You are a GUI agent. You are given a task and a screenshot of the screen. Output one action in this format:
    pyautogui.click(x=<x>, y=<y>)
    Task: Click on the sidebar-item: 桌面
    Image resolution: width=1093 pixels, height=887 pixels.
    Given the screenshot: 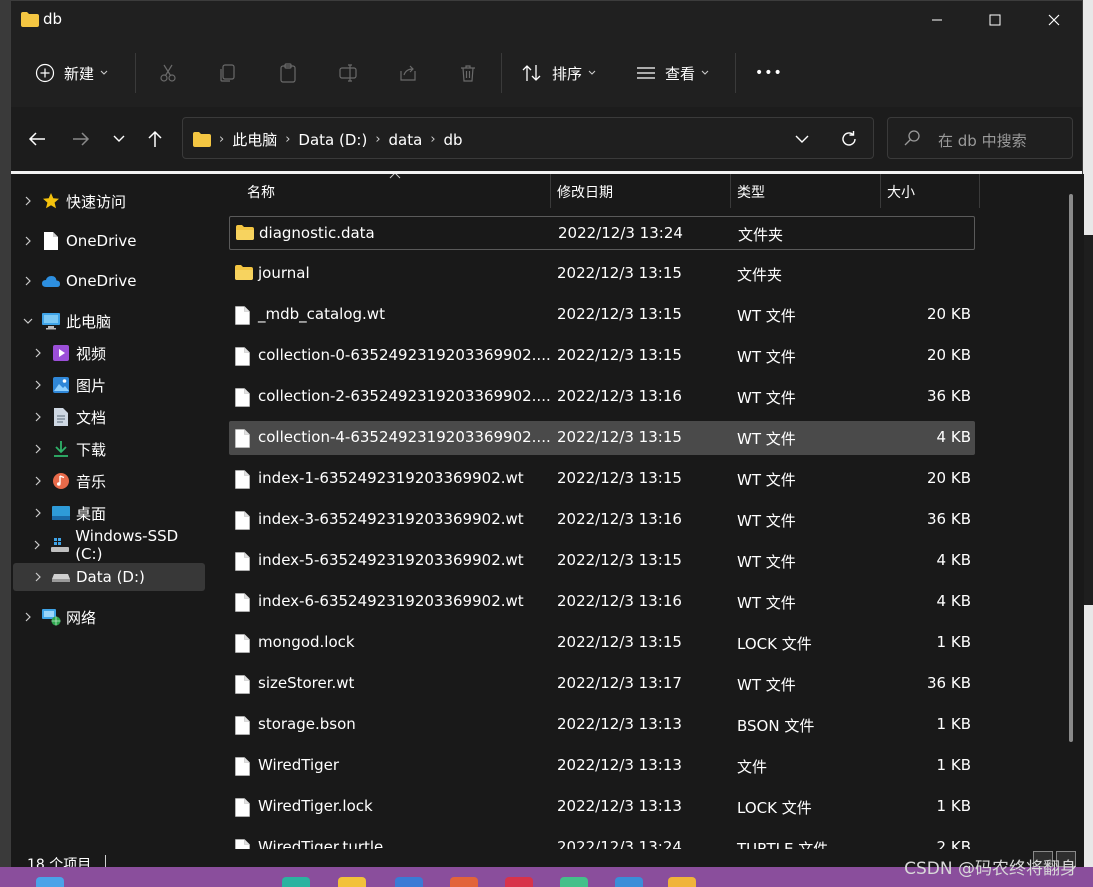 What is the action you would take?
    pyautogui.click(x=109, y=513)
    